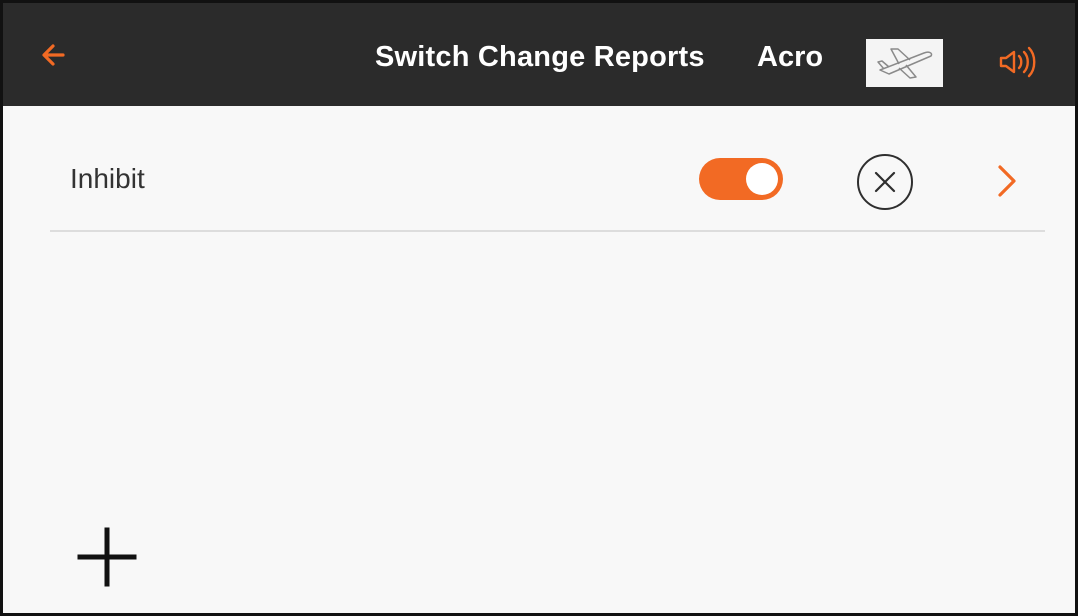  I want to click on plus-icon, so click(107, 557).